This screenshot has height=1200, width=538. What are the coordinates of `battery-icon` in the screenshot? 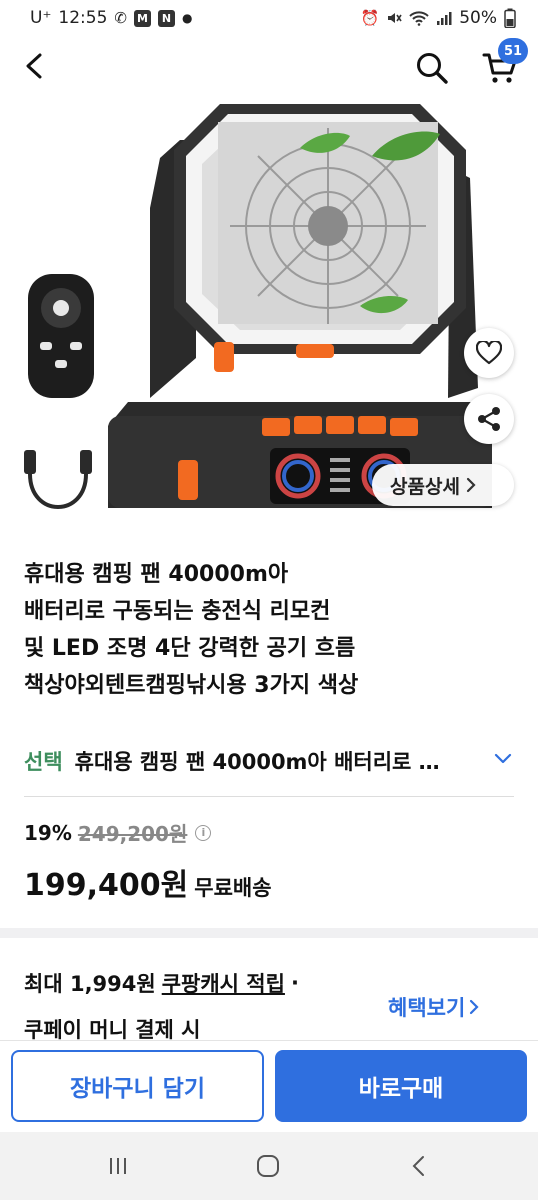 It's located at (510, 18).